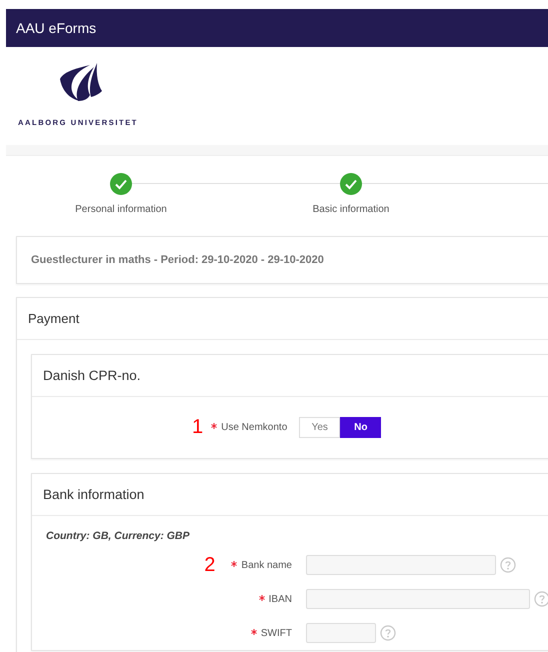 This screenshot has width=548, height=652. What do you see at coordinates (56, 28) in the screenshot?
I see `app-title: AAU eForms` at bounding box center [56, 28].